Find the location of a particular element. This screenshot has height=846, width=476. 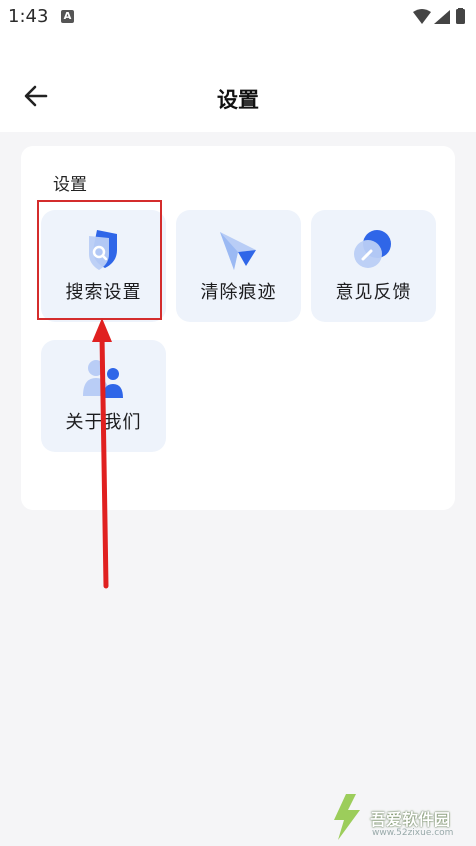

watermark-url: www.52zixue.com is located at coordinates (413, 833).